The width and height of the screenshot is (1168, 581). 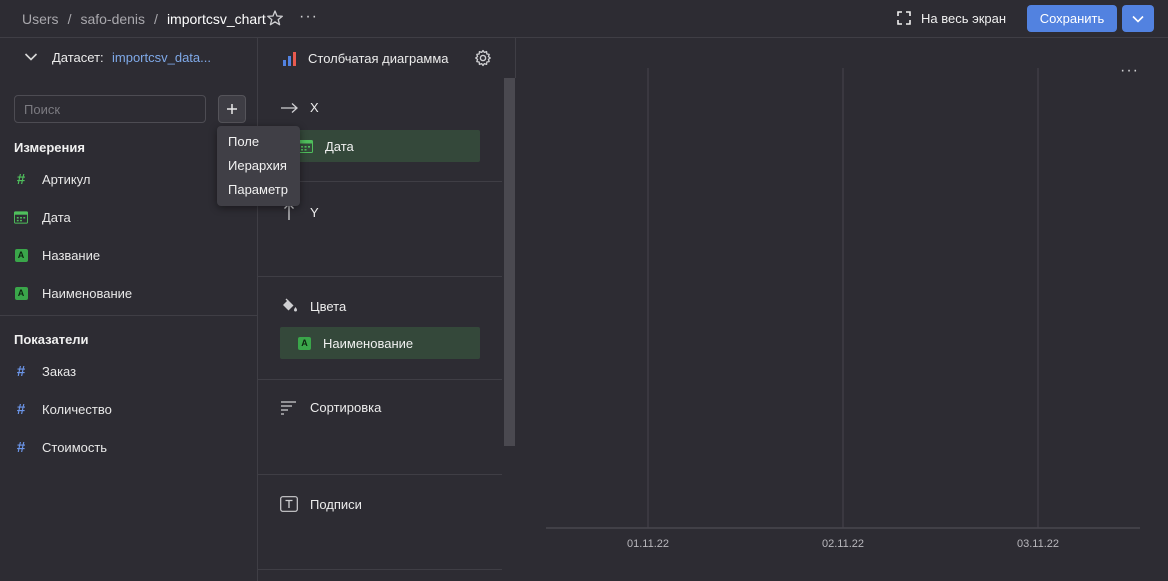 I want to click on section-y-label: Y, so click(x=314, y=212).